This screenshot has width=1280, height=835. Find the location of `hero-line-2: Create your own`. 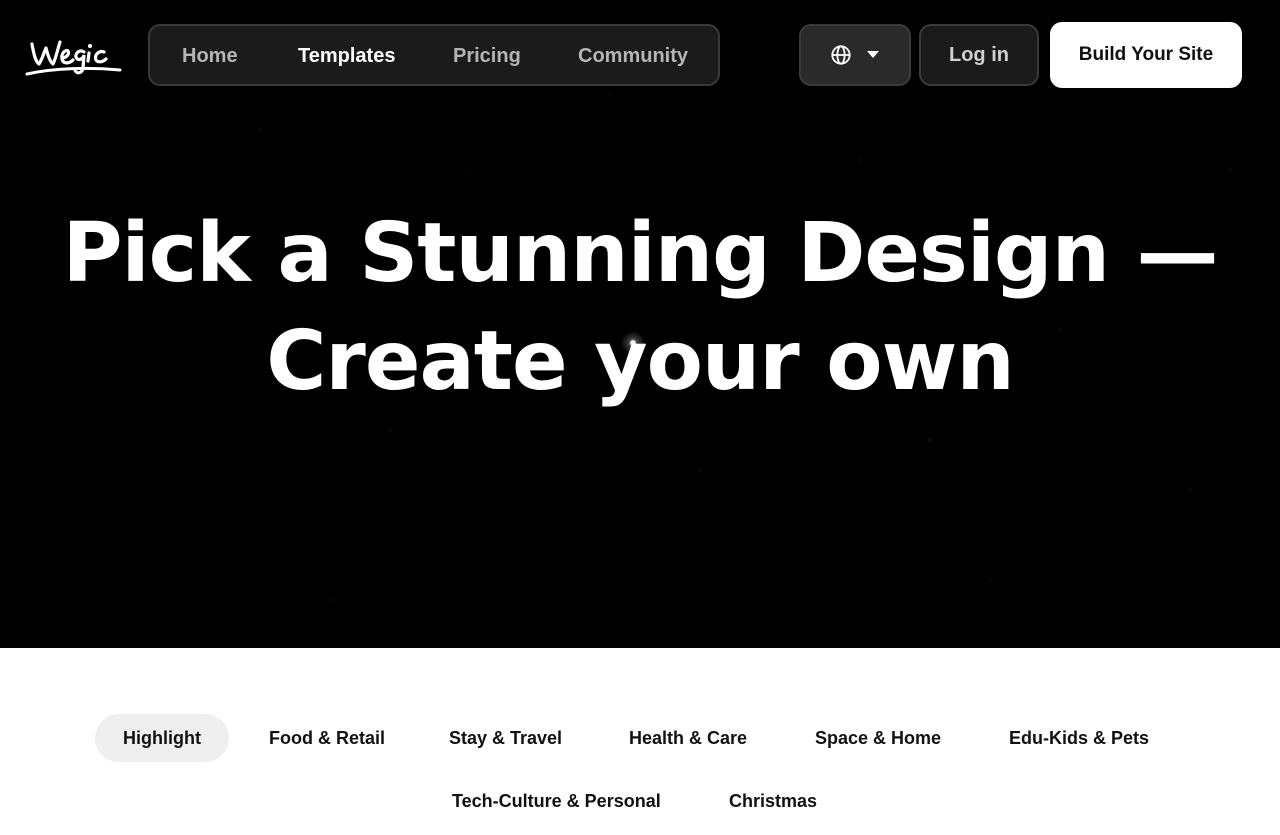

hero-line-2: Create your own is located at coordinates (640, 361).